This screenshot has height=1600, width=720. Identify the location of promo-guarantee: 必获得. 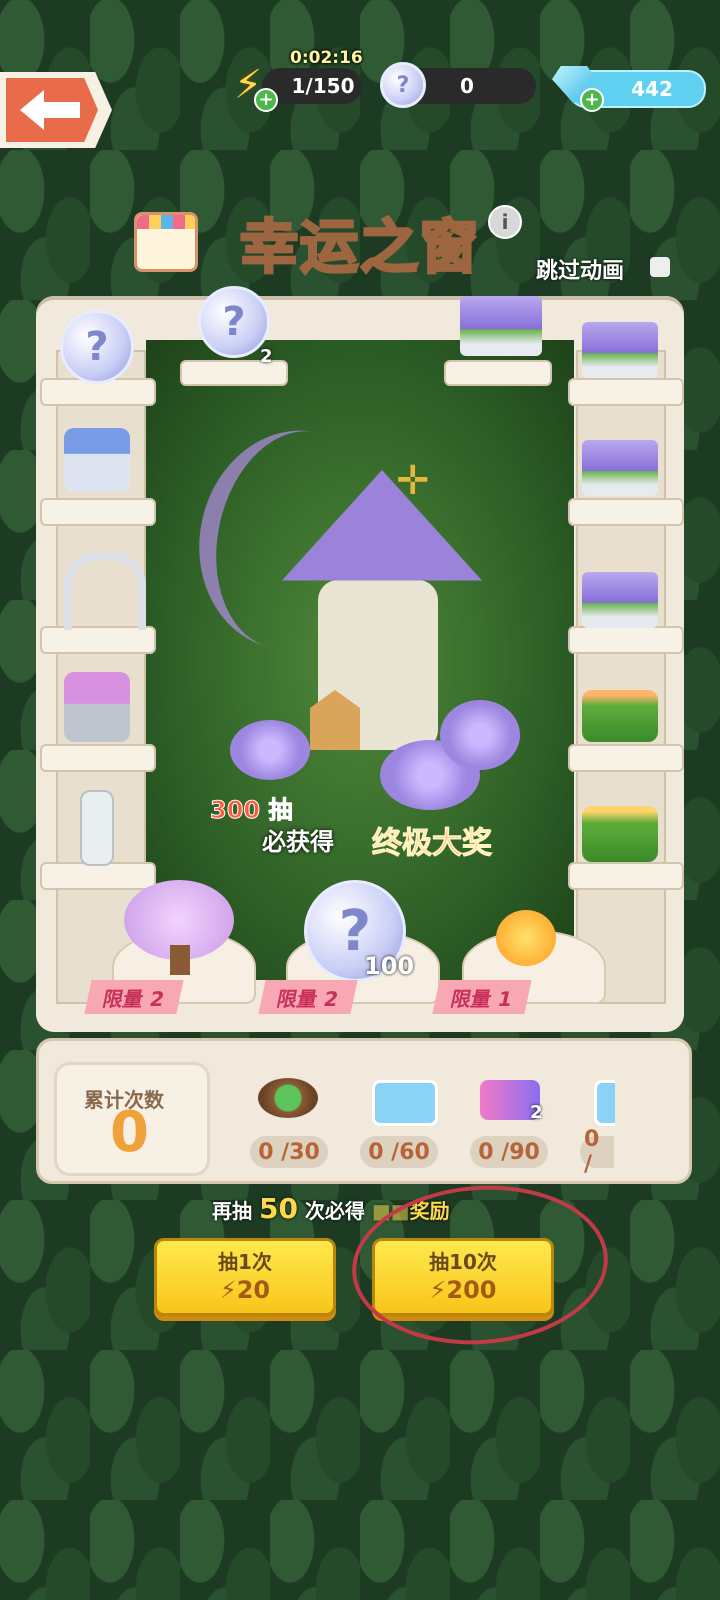
(298, 842).